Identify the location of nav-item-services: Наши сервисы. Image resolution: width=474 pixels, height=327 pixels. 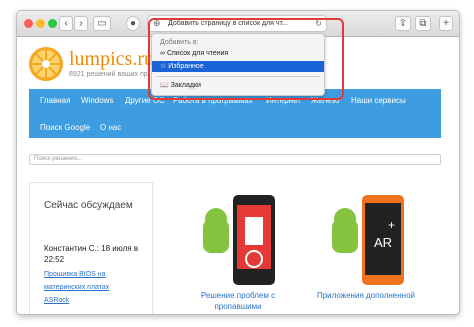
(378, 100).